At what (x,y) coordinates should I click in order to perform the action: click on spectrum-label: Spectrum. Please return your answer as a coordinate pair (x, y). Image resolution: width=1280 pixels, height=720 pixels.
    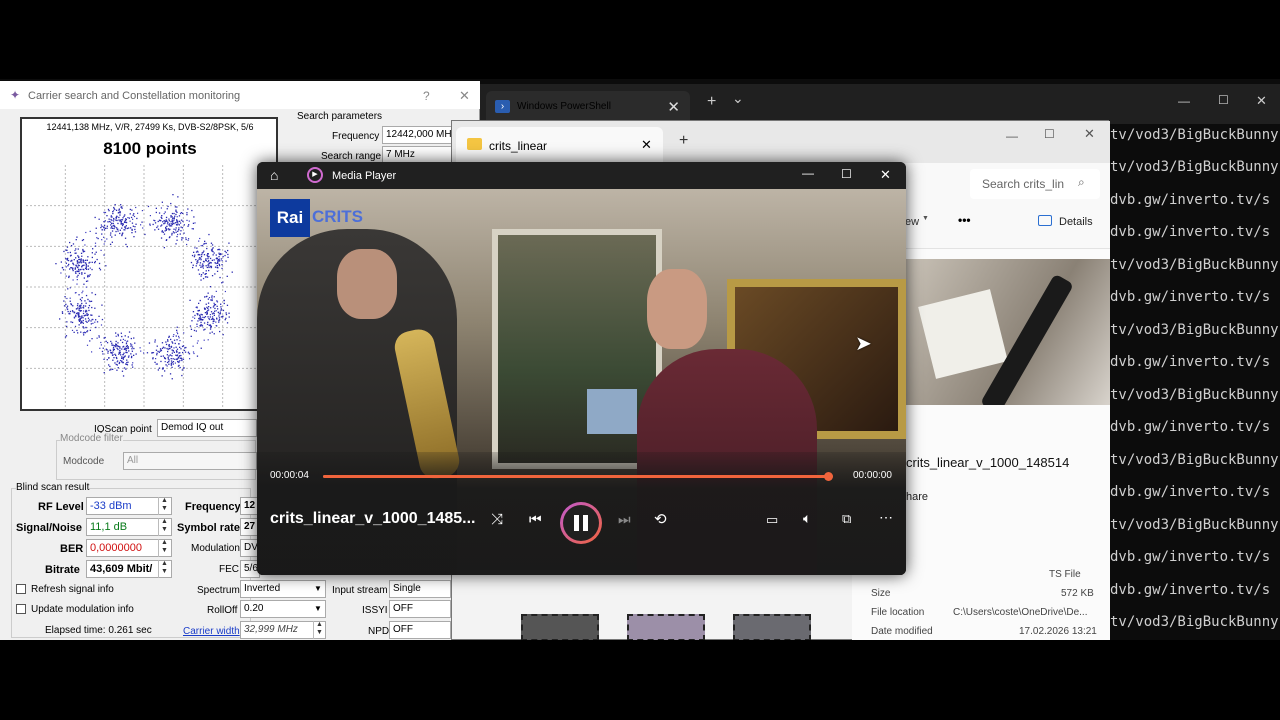
    Looking at the image, I should click on (218, 590).